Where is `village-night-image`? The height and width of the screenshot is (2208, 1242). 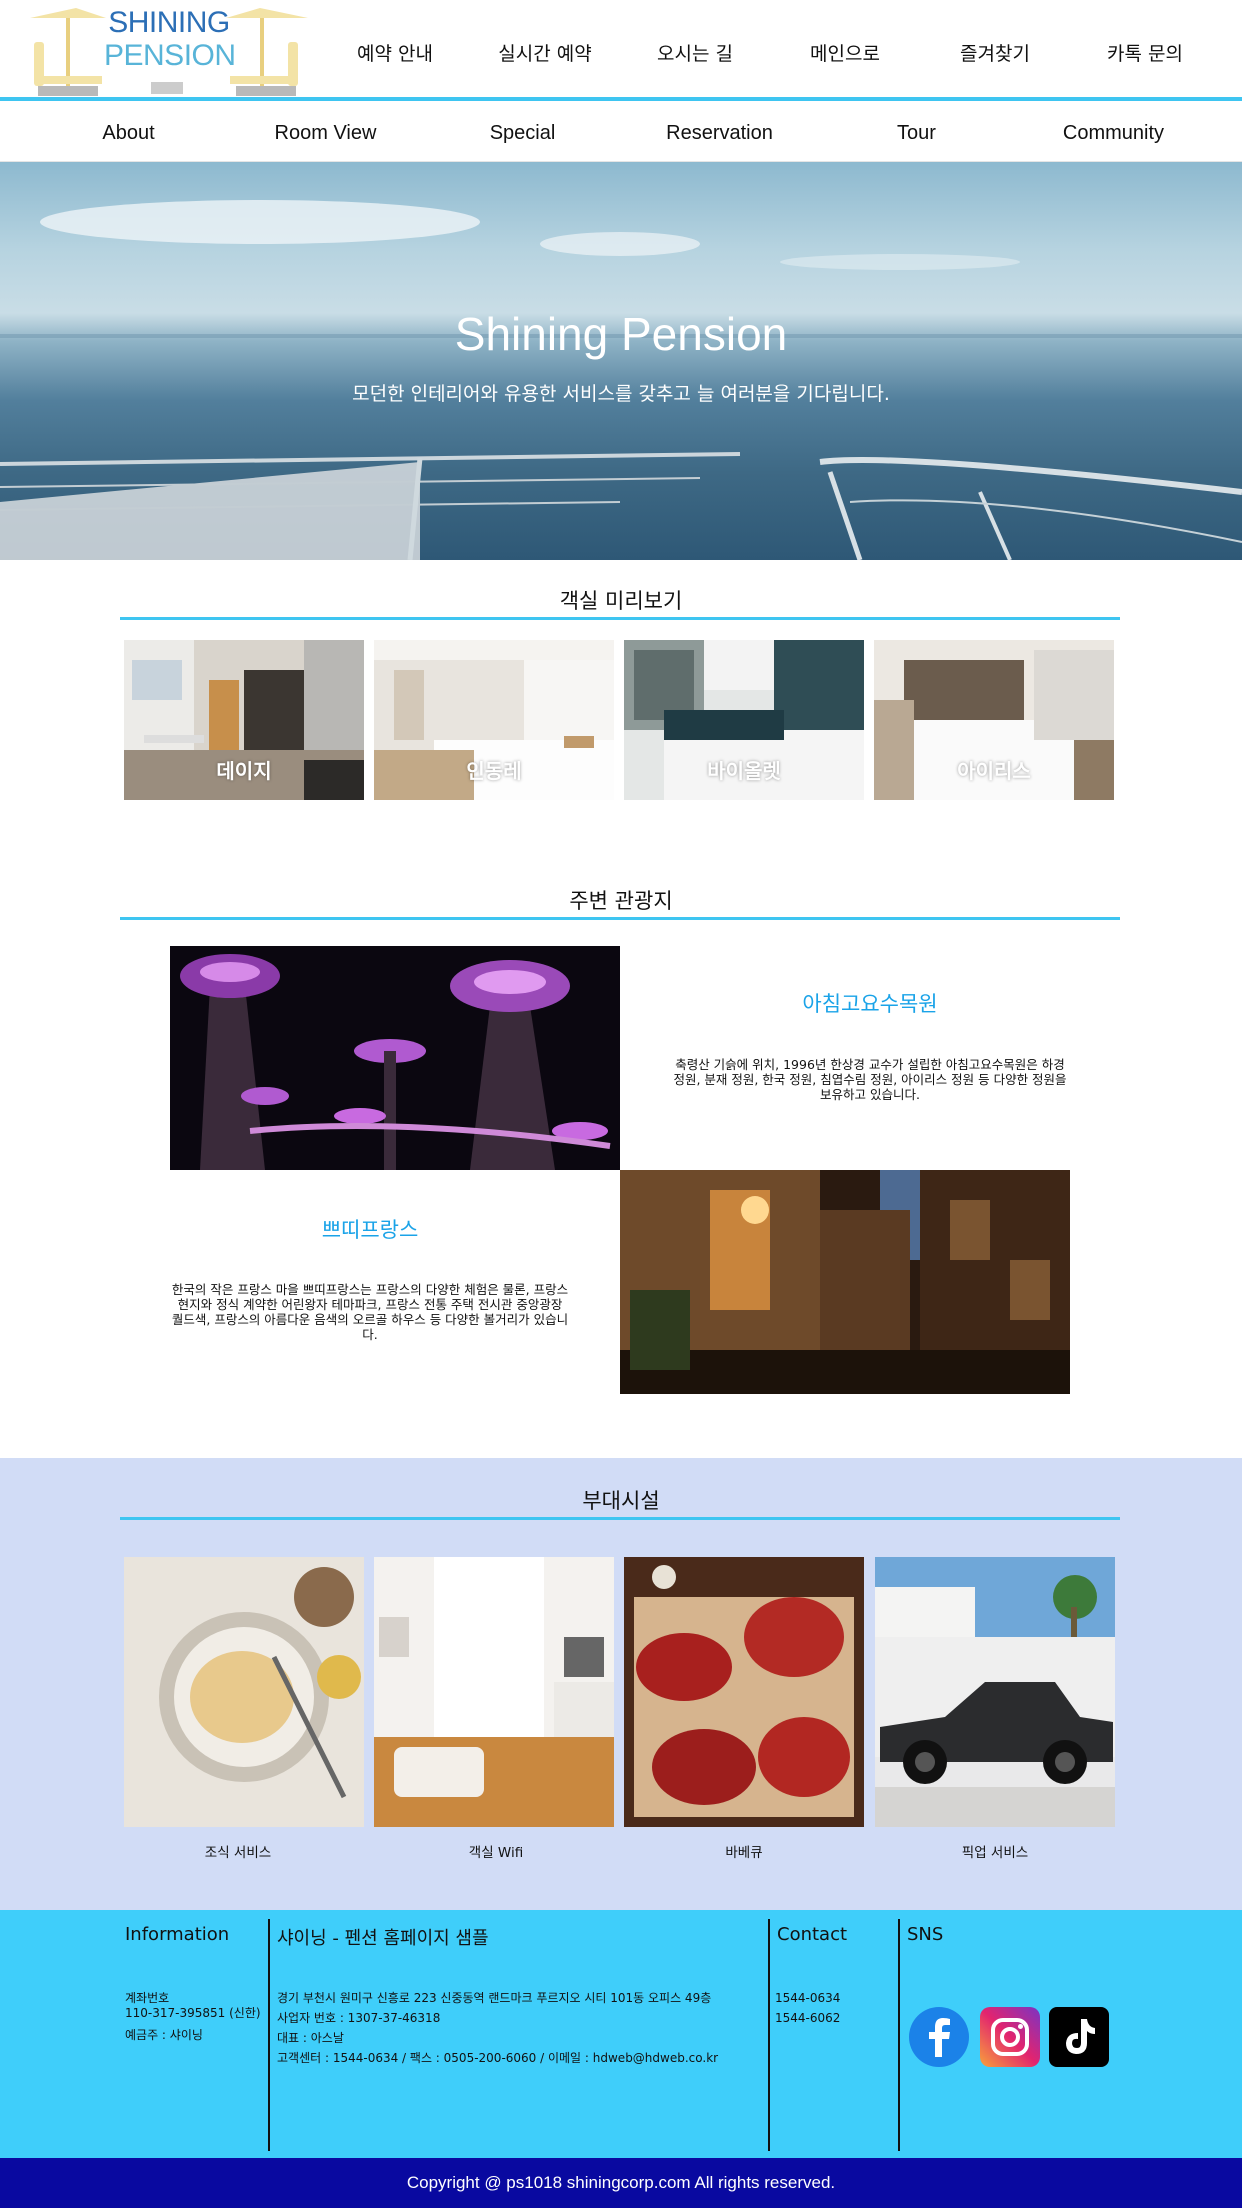
village-night-image is located at coordinates (845, 1282).